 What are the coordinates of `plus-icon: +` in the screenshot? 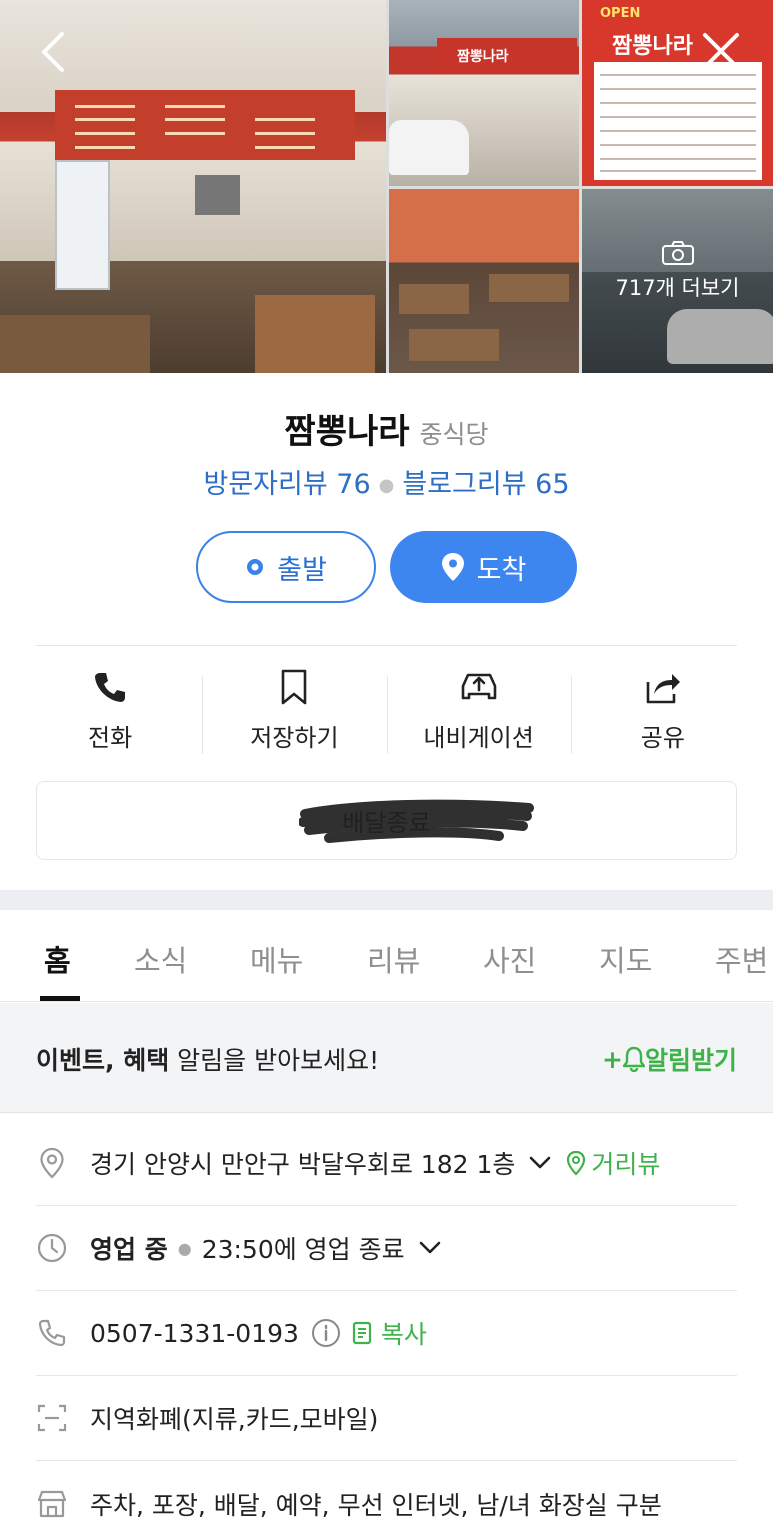 It's located at (612, 1059).